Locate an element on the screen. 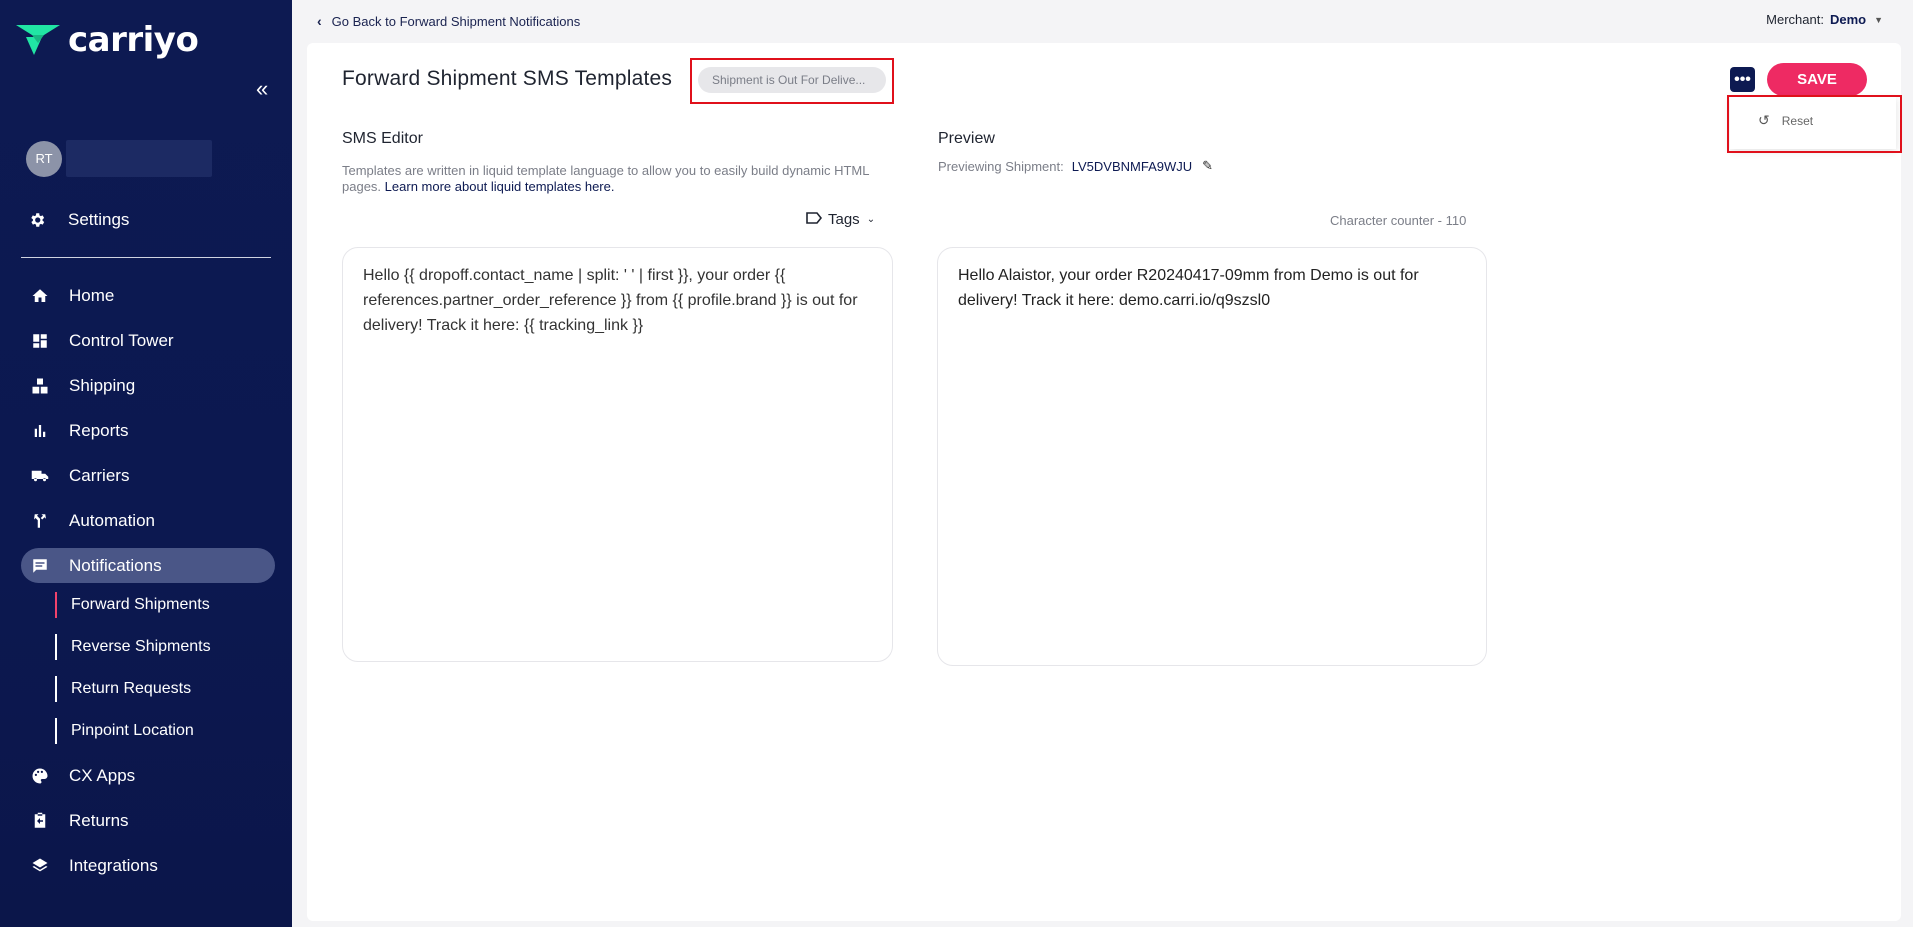 The width and height of the screenshot is (1913, 927). preview-title: Preview is located at coordinates (966, 138).